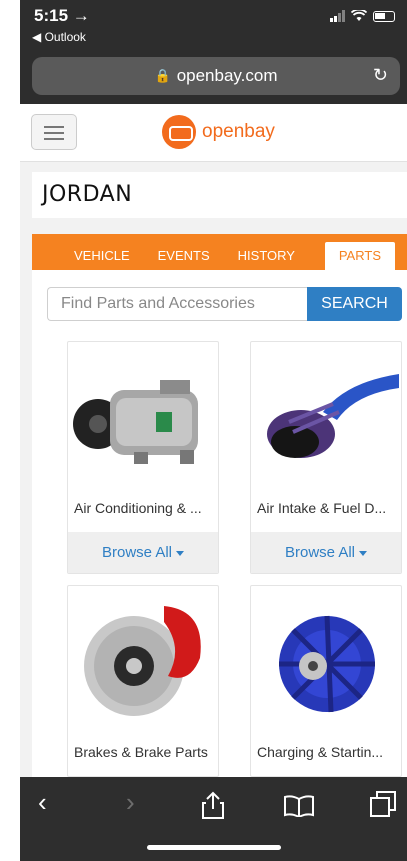  I want to click on page-title: JORDAN, so click(87, 194).